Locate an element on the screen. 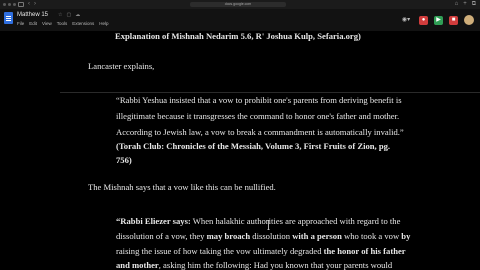 The image size is (480, 270). maximize-window-button is located at coordinates (14, 4).